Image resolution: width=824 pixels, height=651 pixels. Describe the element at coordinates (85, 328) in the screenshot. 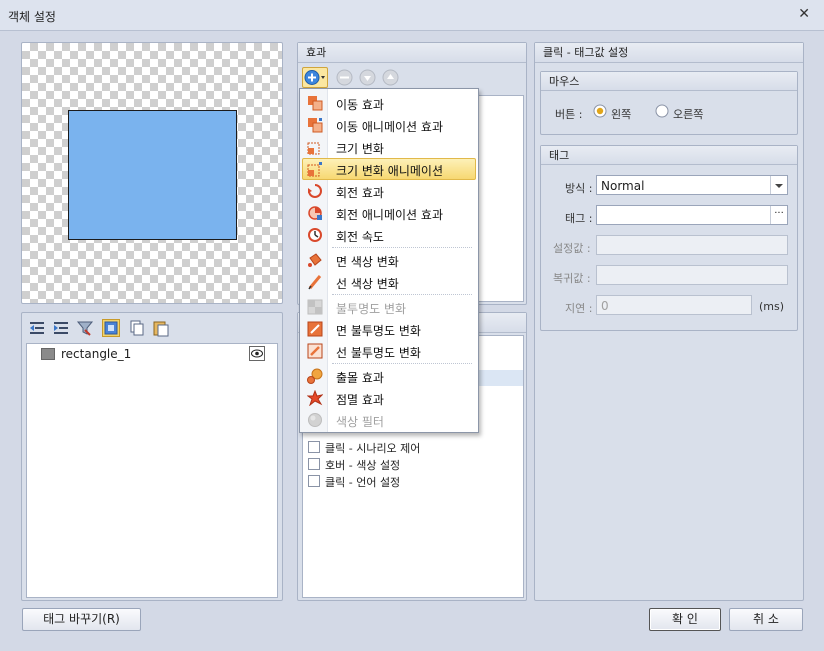

I see `filter-icon` at that location.